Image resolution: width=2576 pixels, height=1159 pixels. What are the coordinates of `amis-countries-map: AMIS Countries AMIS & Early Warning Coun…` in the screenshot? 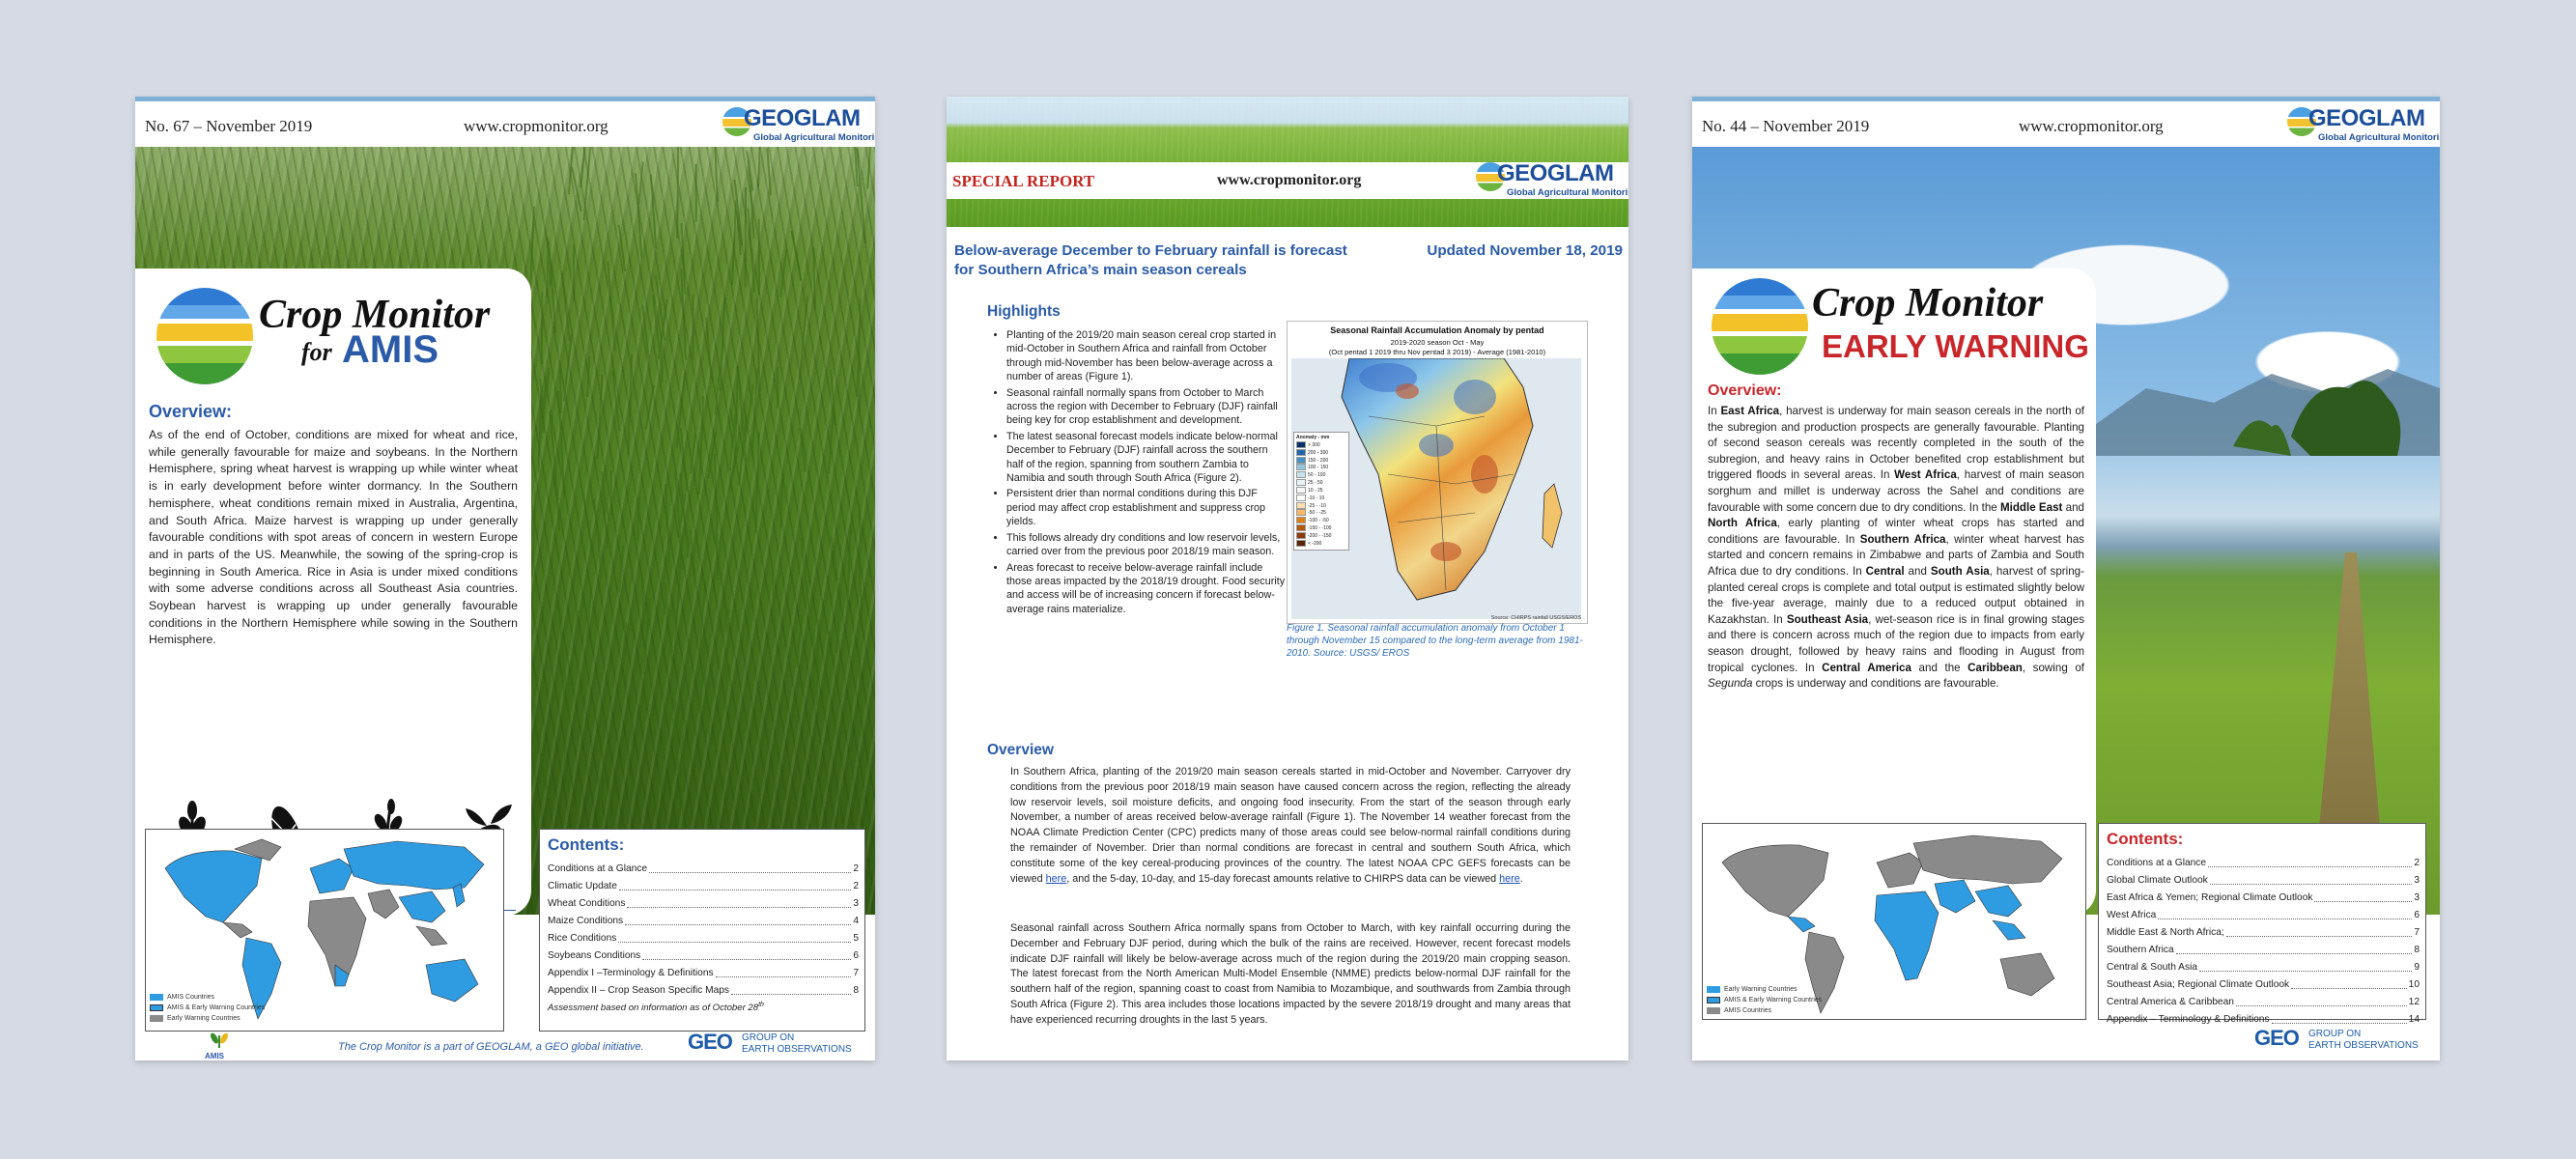 It's located at (324, 930).